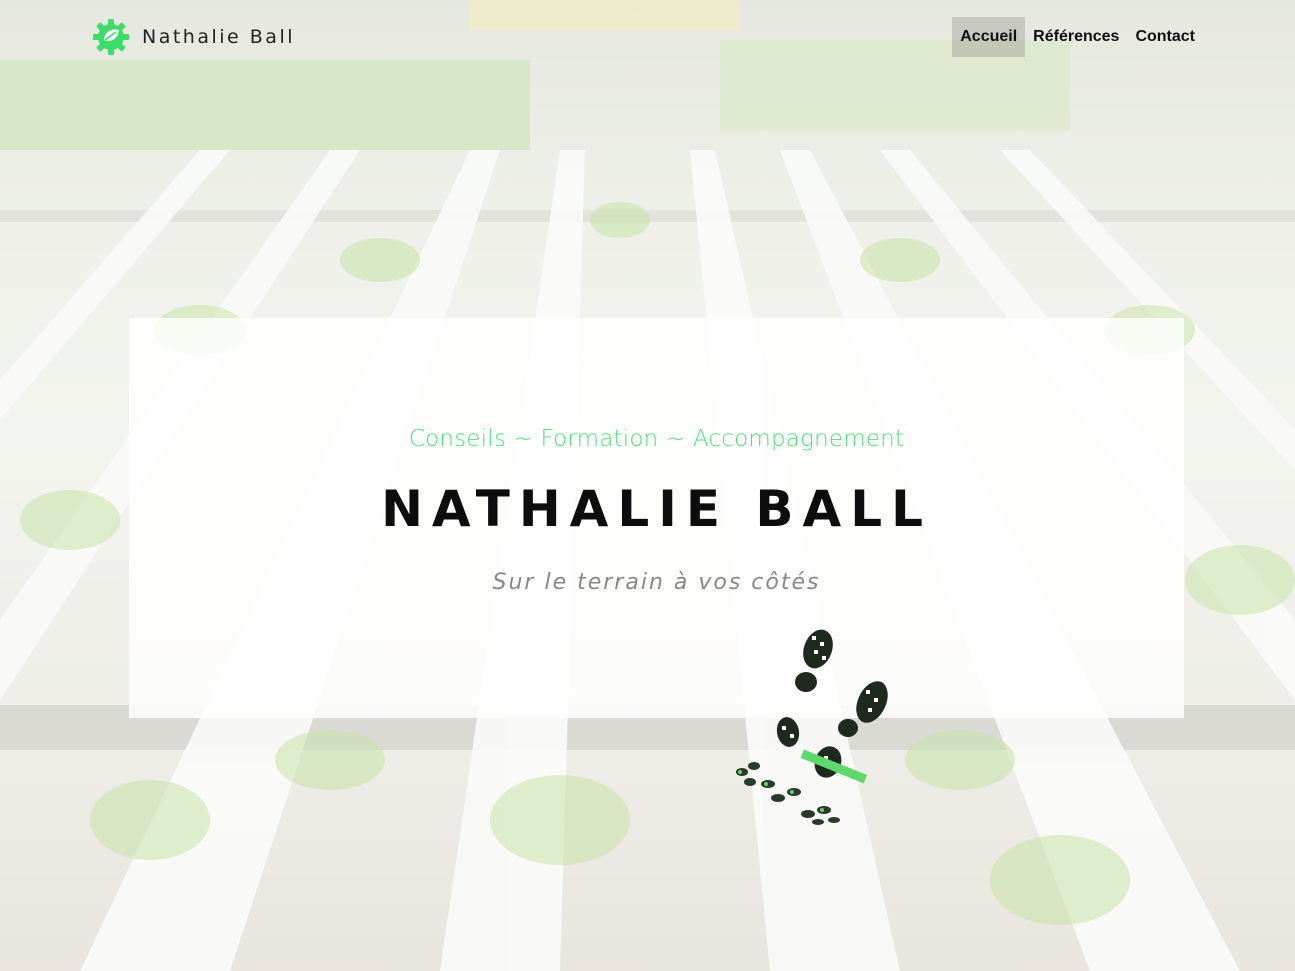  What do you see at coordinates (647, 36) in the screenshot?
I see `site-header: Nathalie Ball Accueil Références Contact` at bounding box center [647, 36].